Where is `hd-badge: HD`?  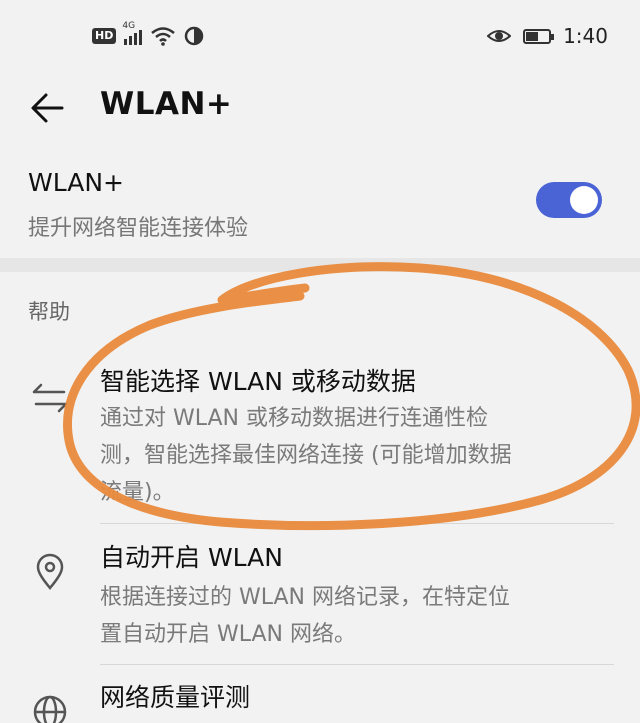
hd-badge: HD is located at coordinates (104, 36).